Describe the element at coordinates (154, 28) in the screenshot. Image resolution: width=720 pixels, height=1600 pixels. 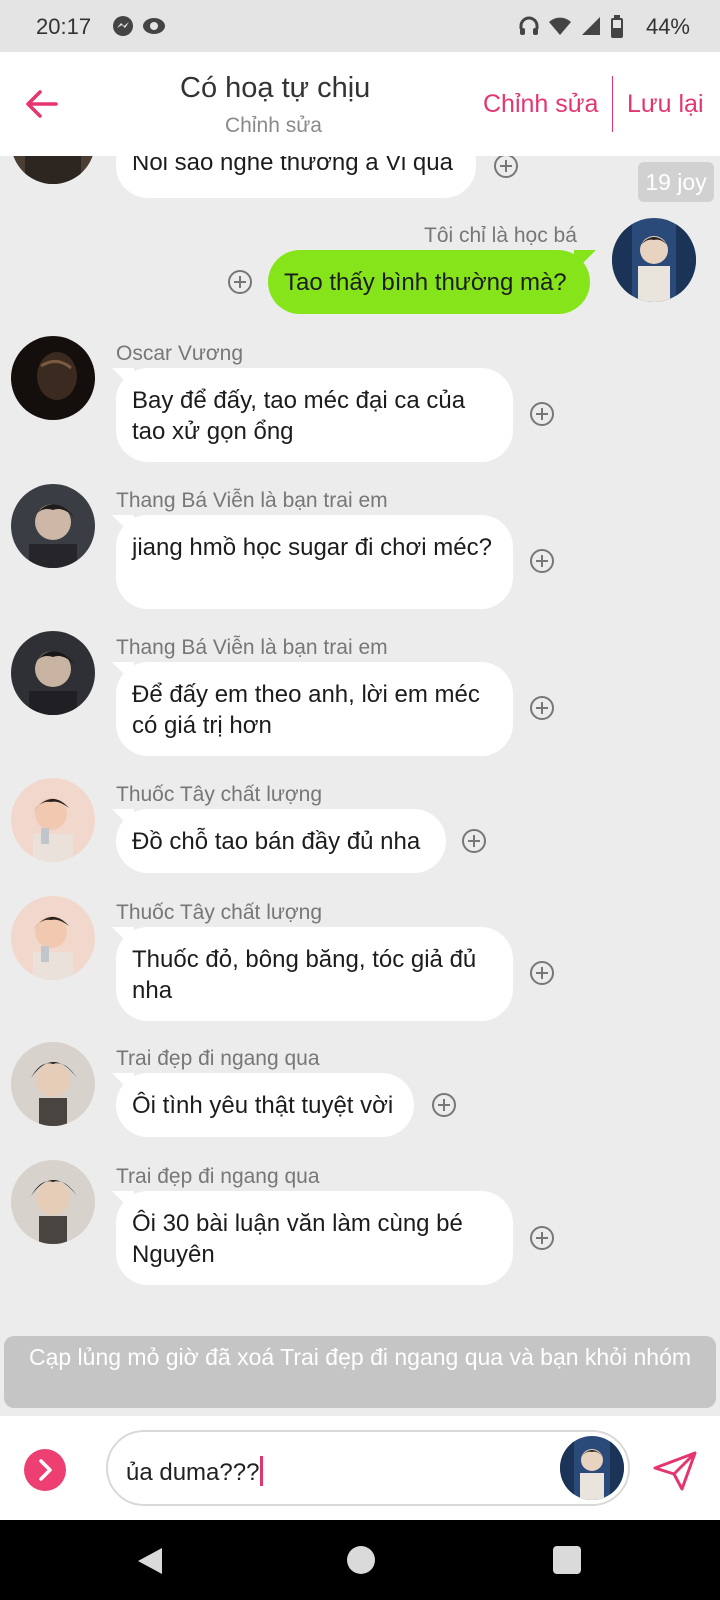
I see `eye-icon` at that location.